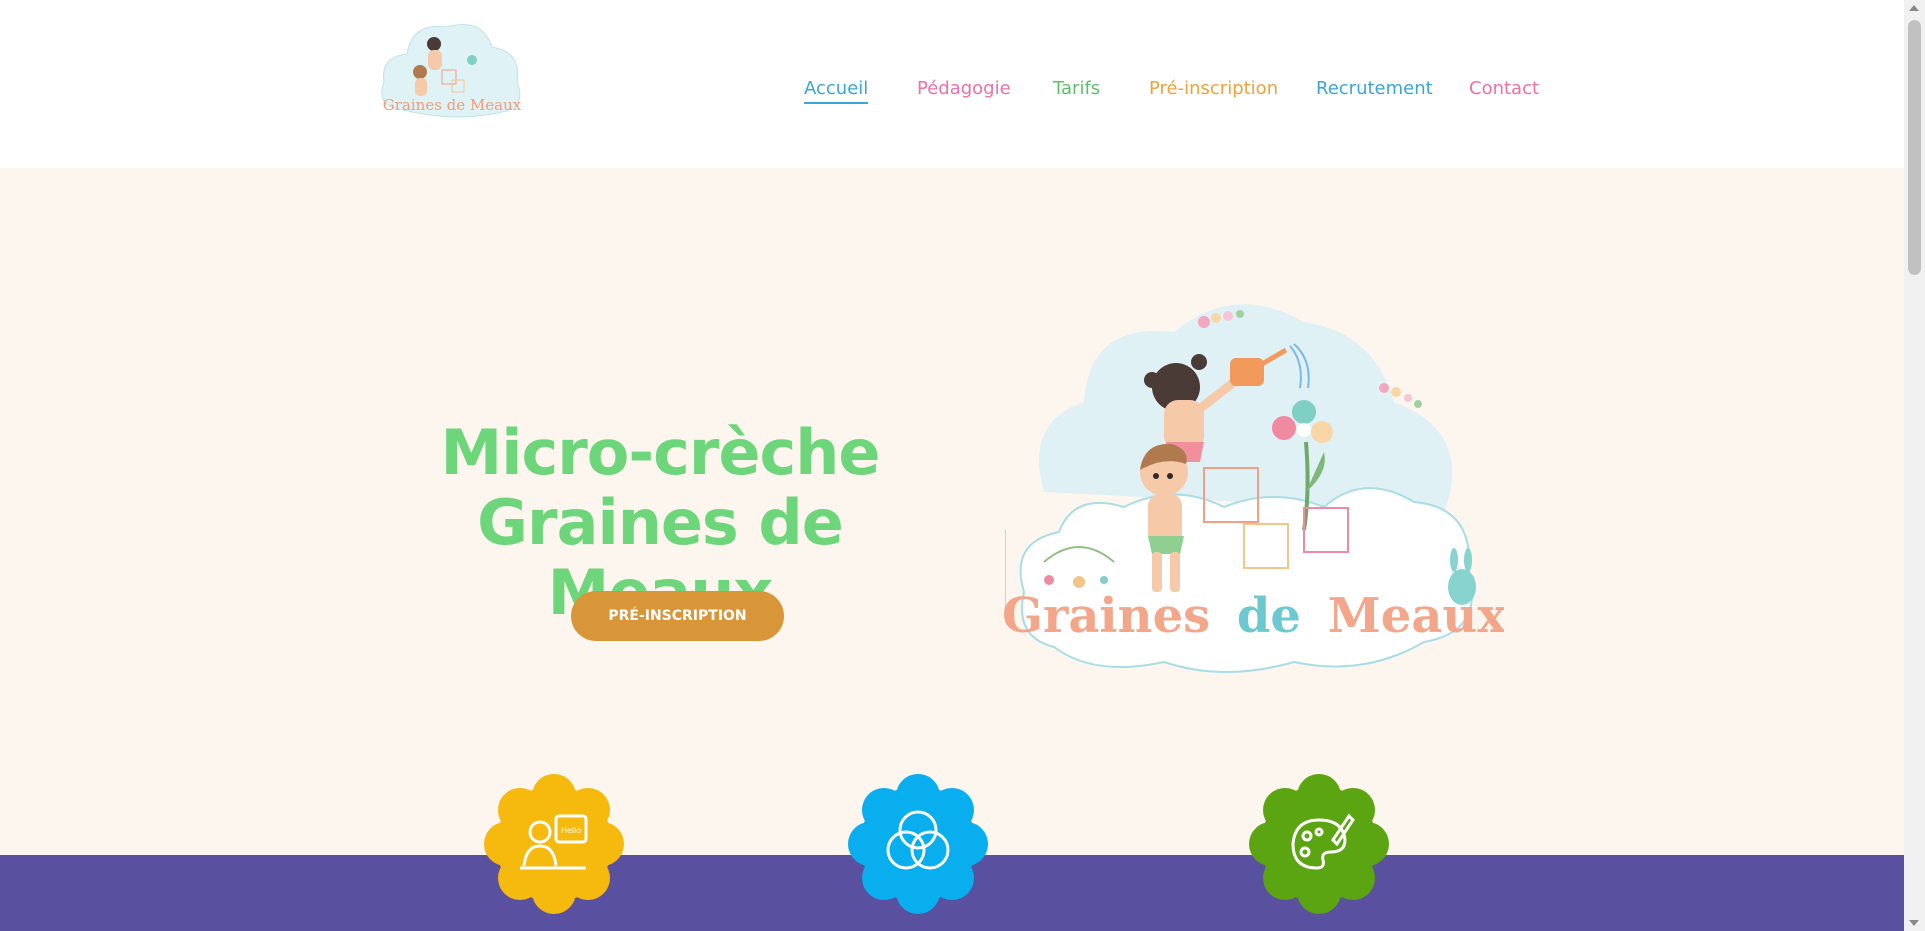 The height and width of the screenshot is (931, 1925). What do you see at coordinates (677, 616) in the screenshot?
I see `pre-inscription-button: PRÉ-INSCRIPTION` at bounding box center [677, 616].